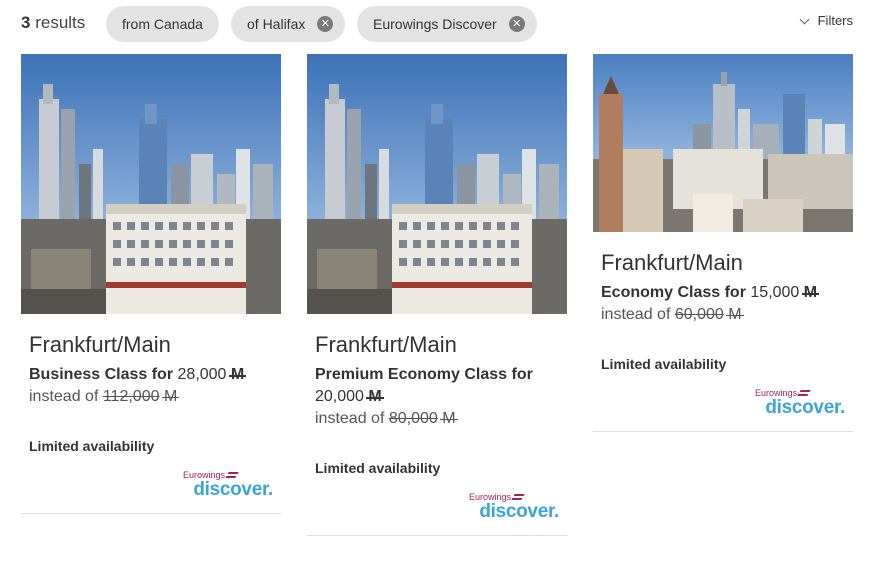 This screenshot has width=869, height=562. I want to click on result-count-label: results, so click(60, 22).